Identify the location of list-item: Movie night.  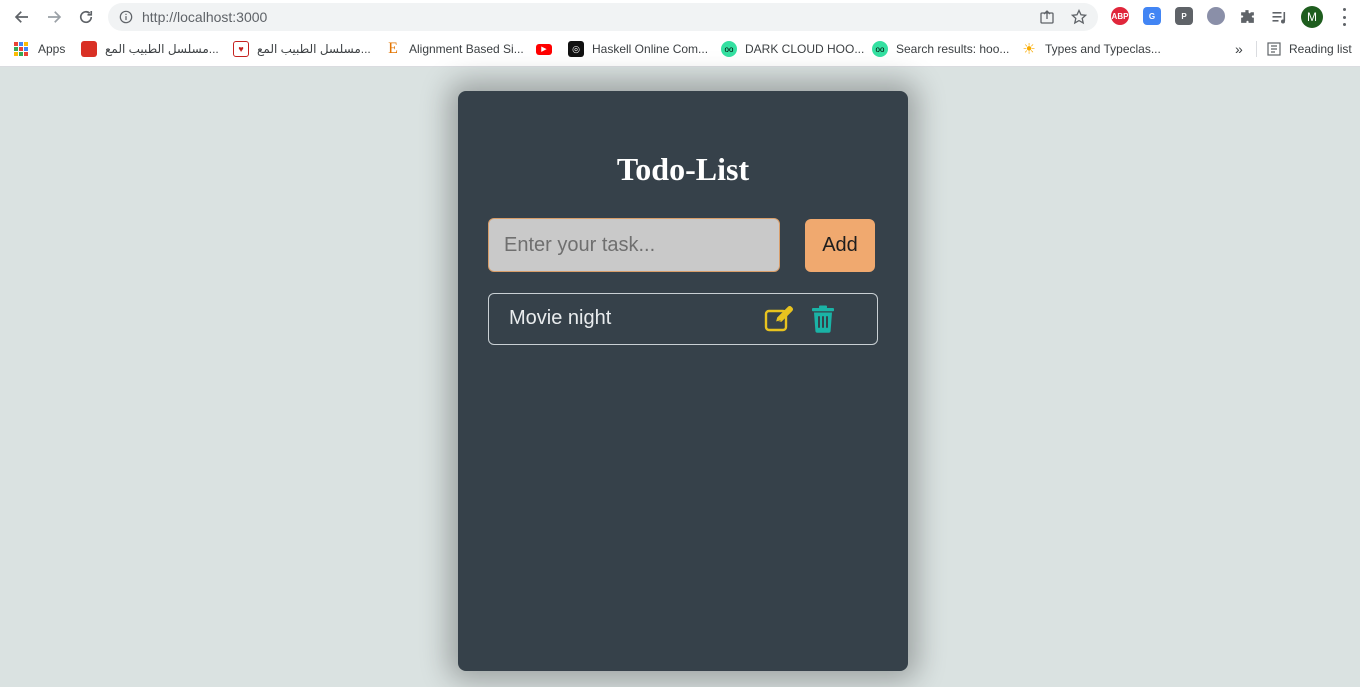
(683, 319).